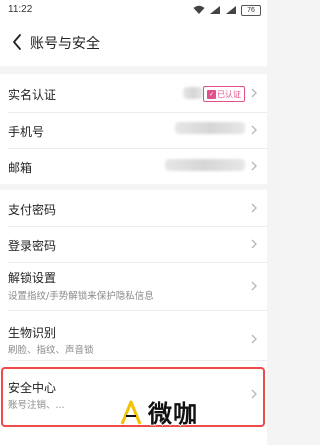  What do you see at coordinates (32, 210) in the screenshot?
I see `pay-password-label: 支付密码` at bounding box center [32, 210].